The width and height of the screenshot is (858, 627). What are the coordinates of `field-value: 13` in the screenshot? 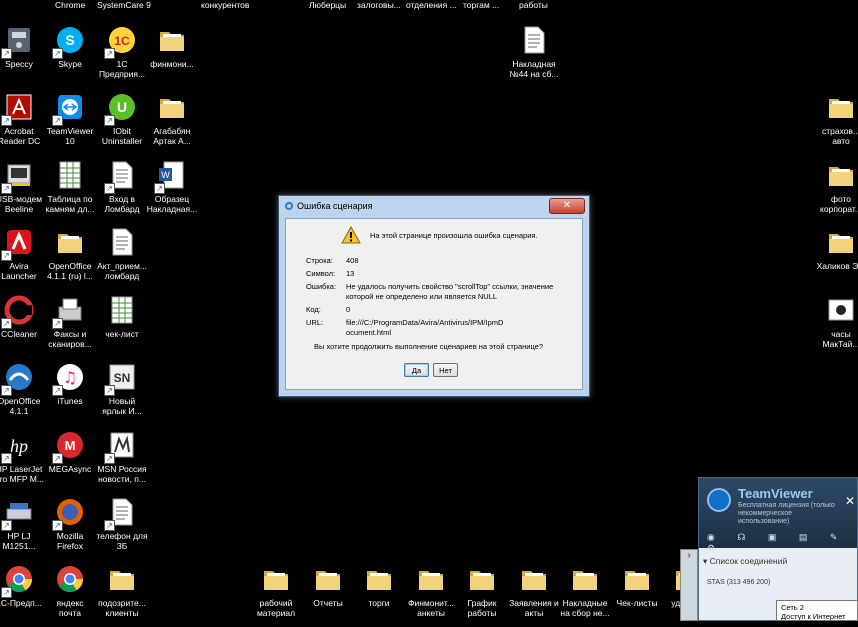 It's located at (350, 273).